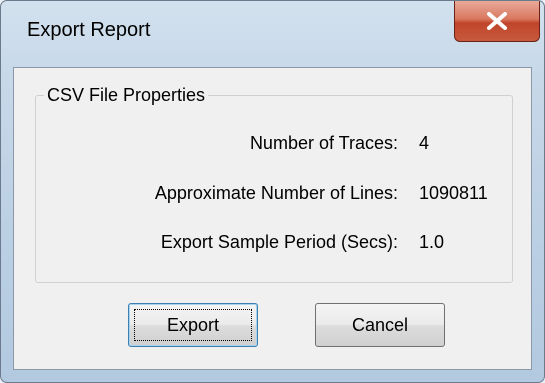 This screenshot has height=383, width=545. What do you see at coordinates (279, 242) in the screenshot?
I see `export-sample-period-label: Export Sample Period (Secs):` at bounding box center [279, 242].